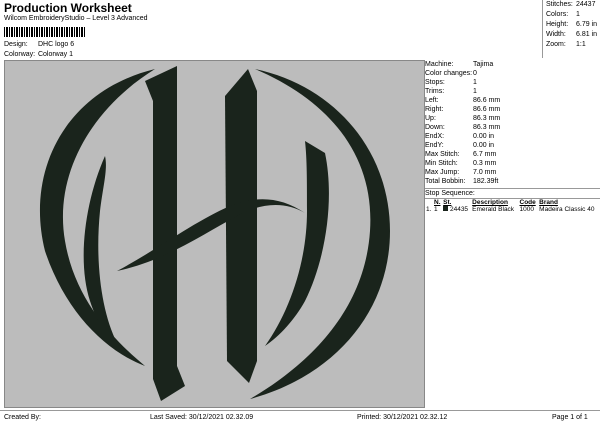  I want to click on detail-label: Total Bobbin:, so click(445, 181).